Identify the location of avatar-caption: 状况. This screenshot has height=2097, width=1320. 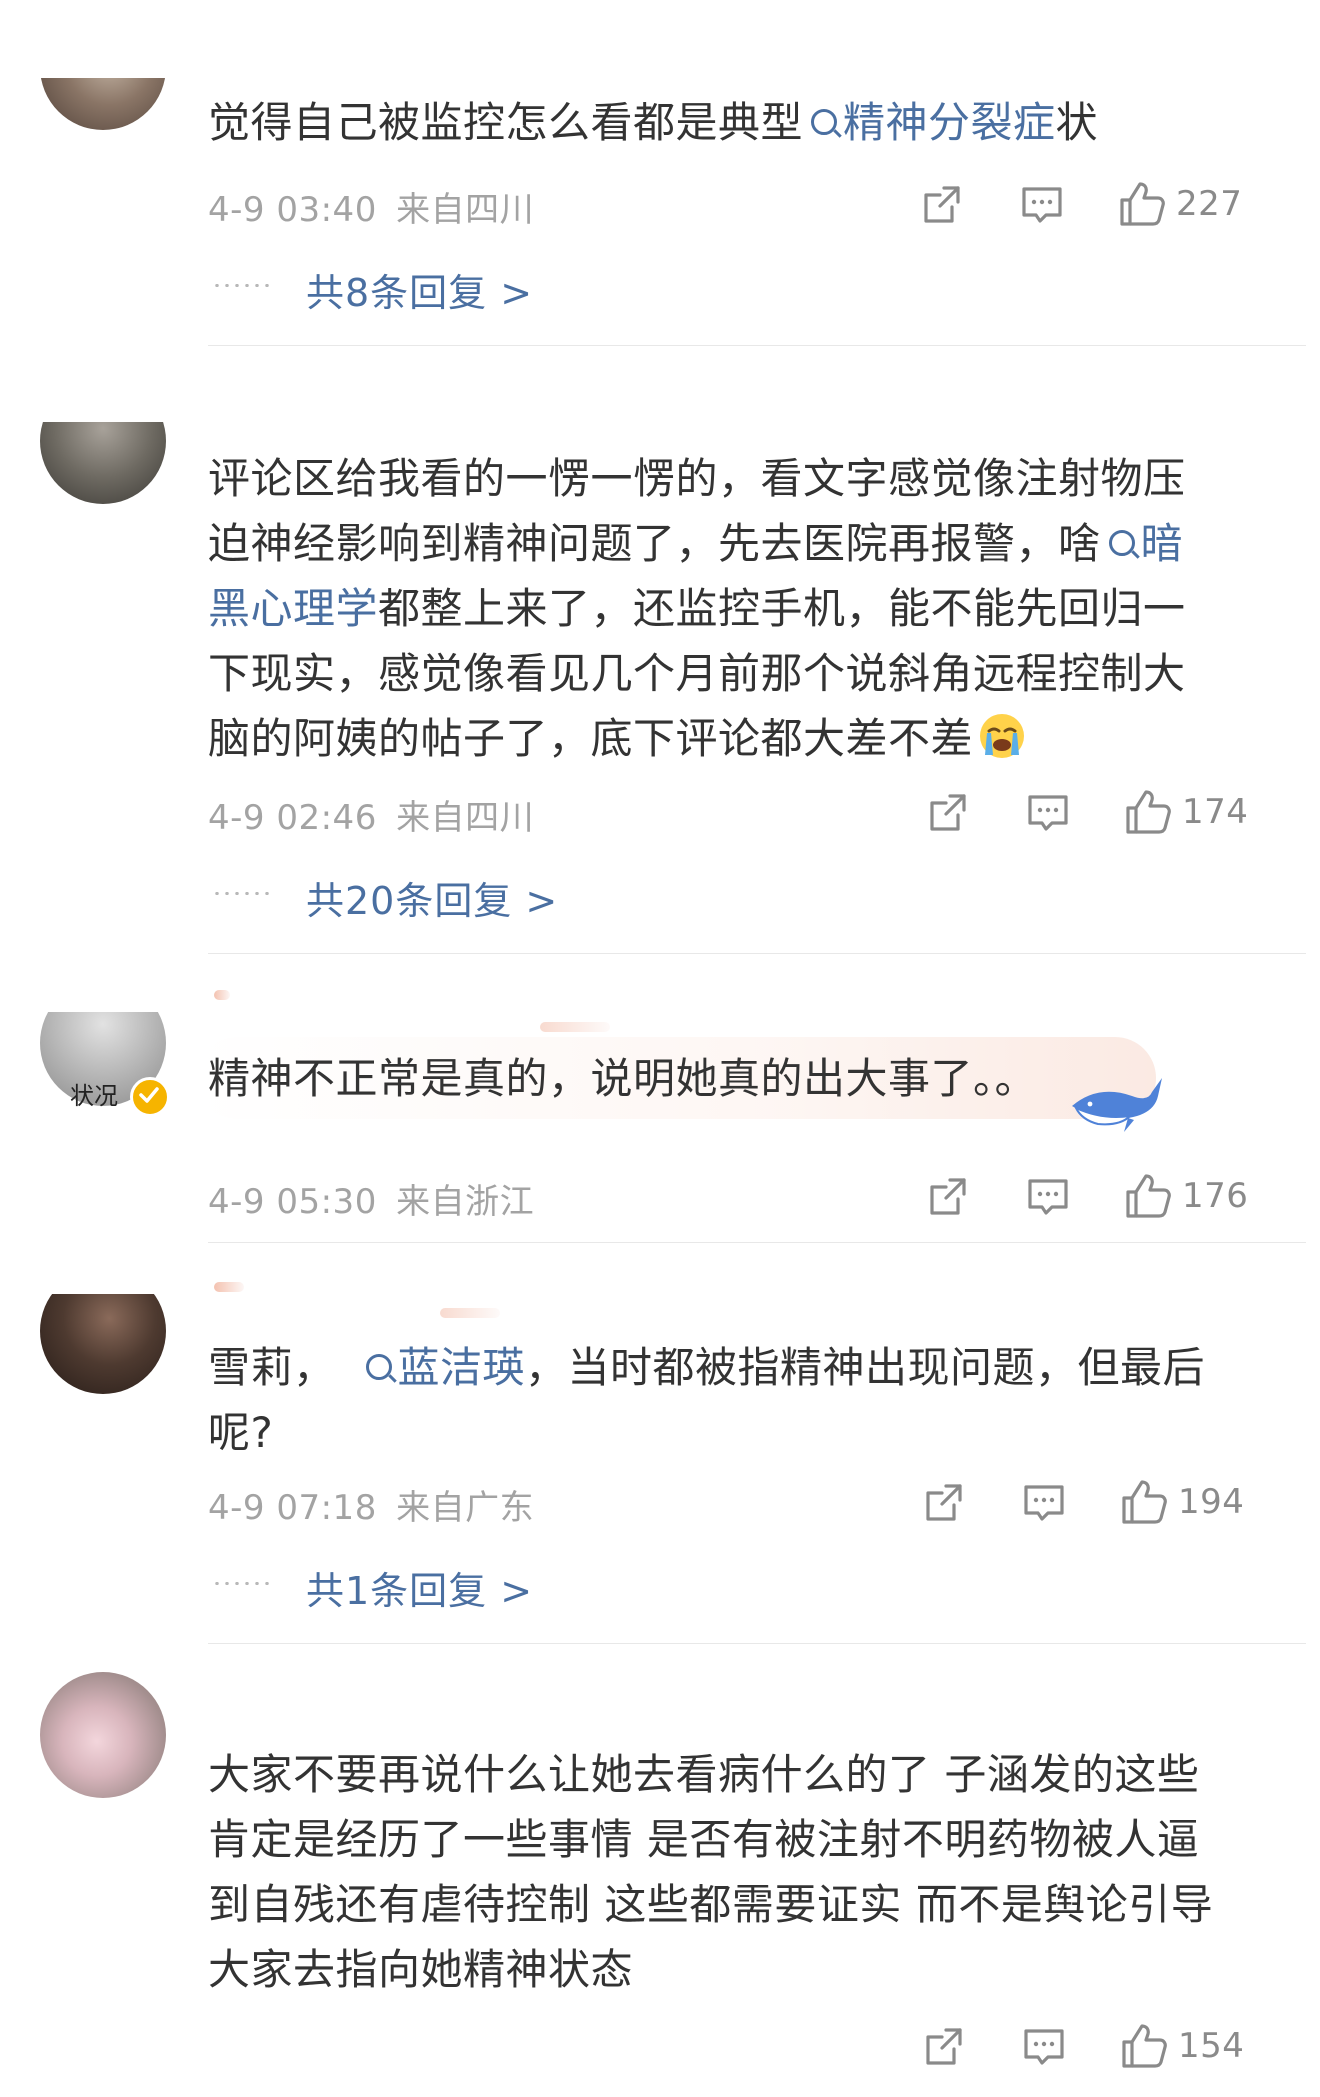
(94, 1096).